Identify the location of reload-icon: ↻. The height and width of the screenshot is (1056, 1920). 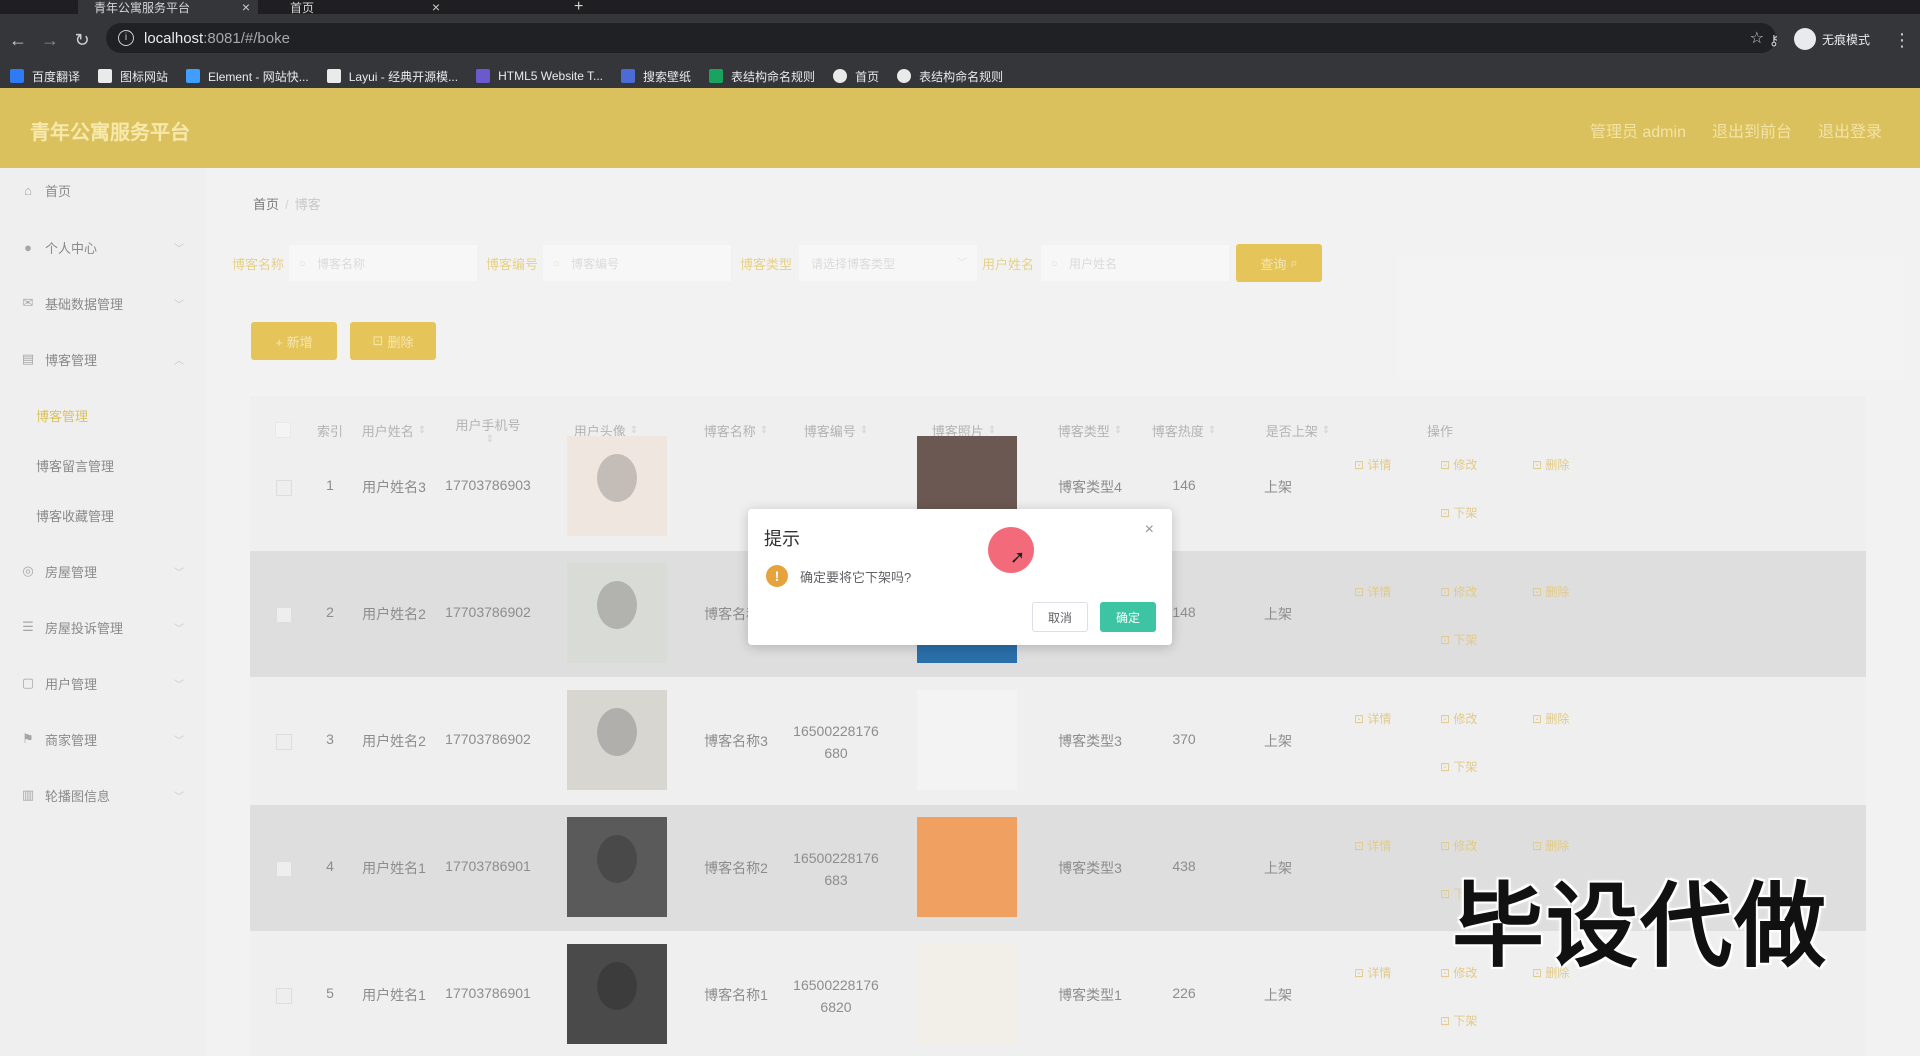
(82, 40).